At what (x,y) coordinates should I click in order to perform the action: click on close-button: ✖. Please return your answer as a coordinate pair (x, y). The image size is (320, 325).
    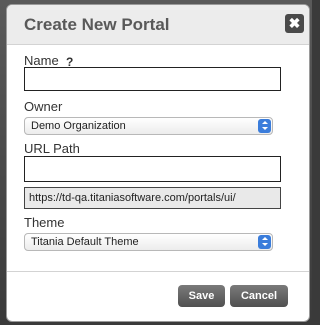
    Looking at the image, I should click on (294, 23).